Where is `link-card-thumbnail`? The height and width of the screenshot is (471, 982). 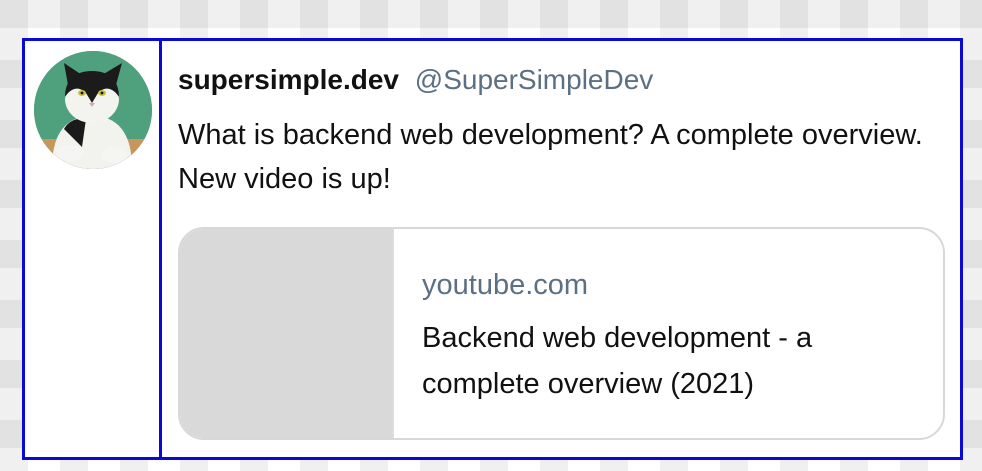 link-card-thumbnail is located at coordinates (287, 333).